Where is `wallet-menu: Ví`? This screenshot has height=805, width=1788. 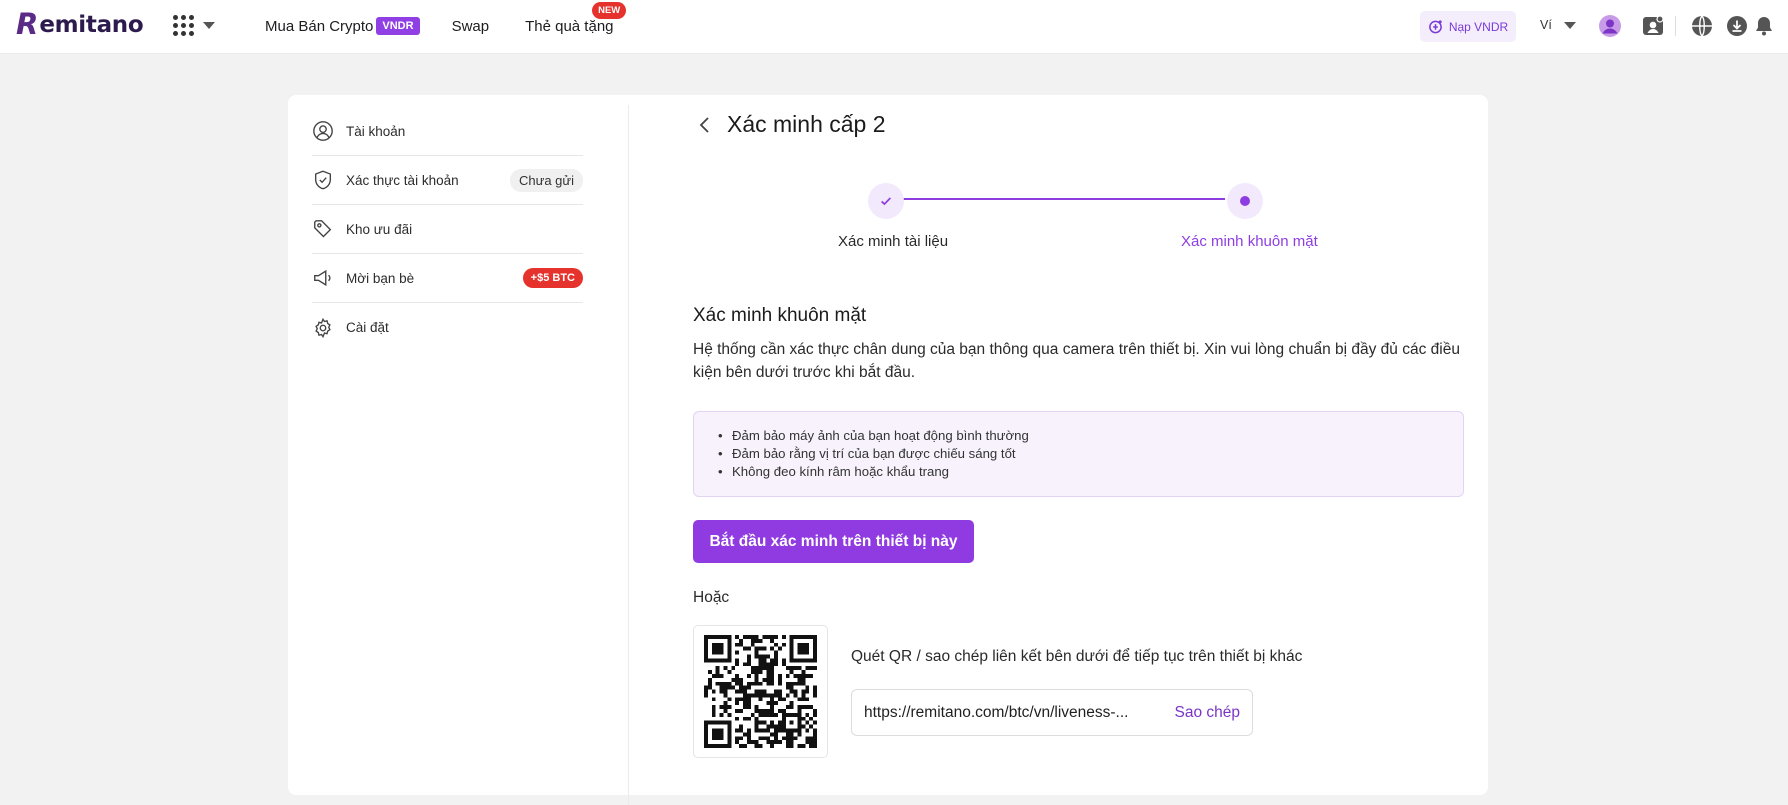
wallet-menu: Ví is located at coordinates (1558, 25).